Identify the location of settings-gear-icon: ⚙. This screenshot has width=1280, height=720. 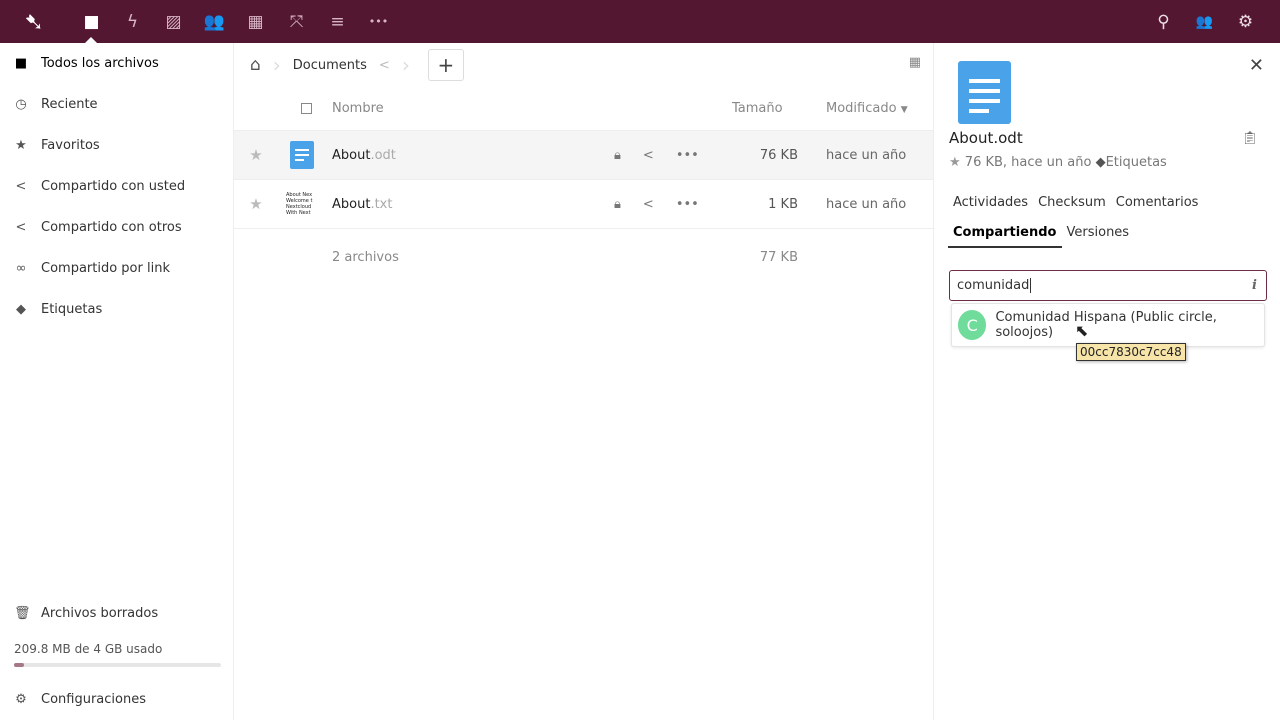
(1245, 21).